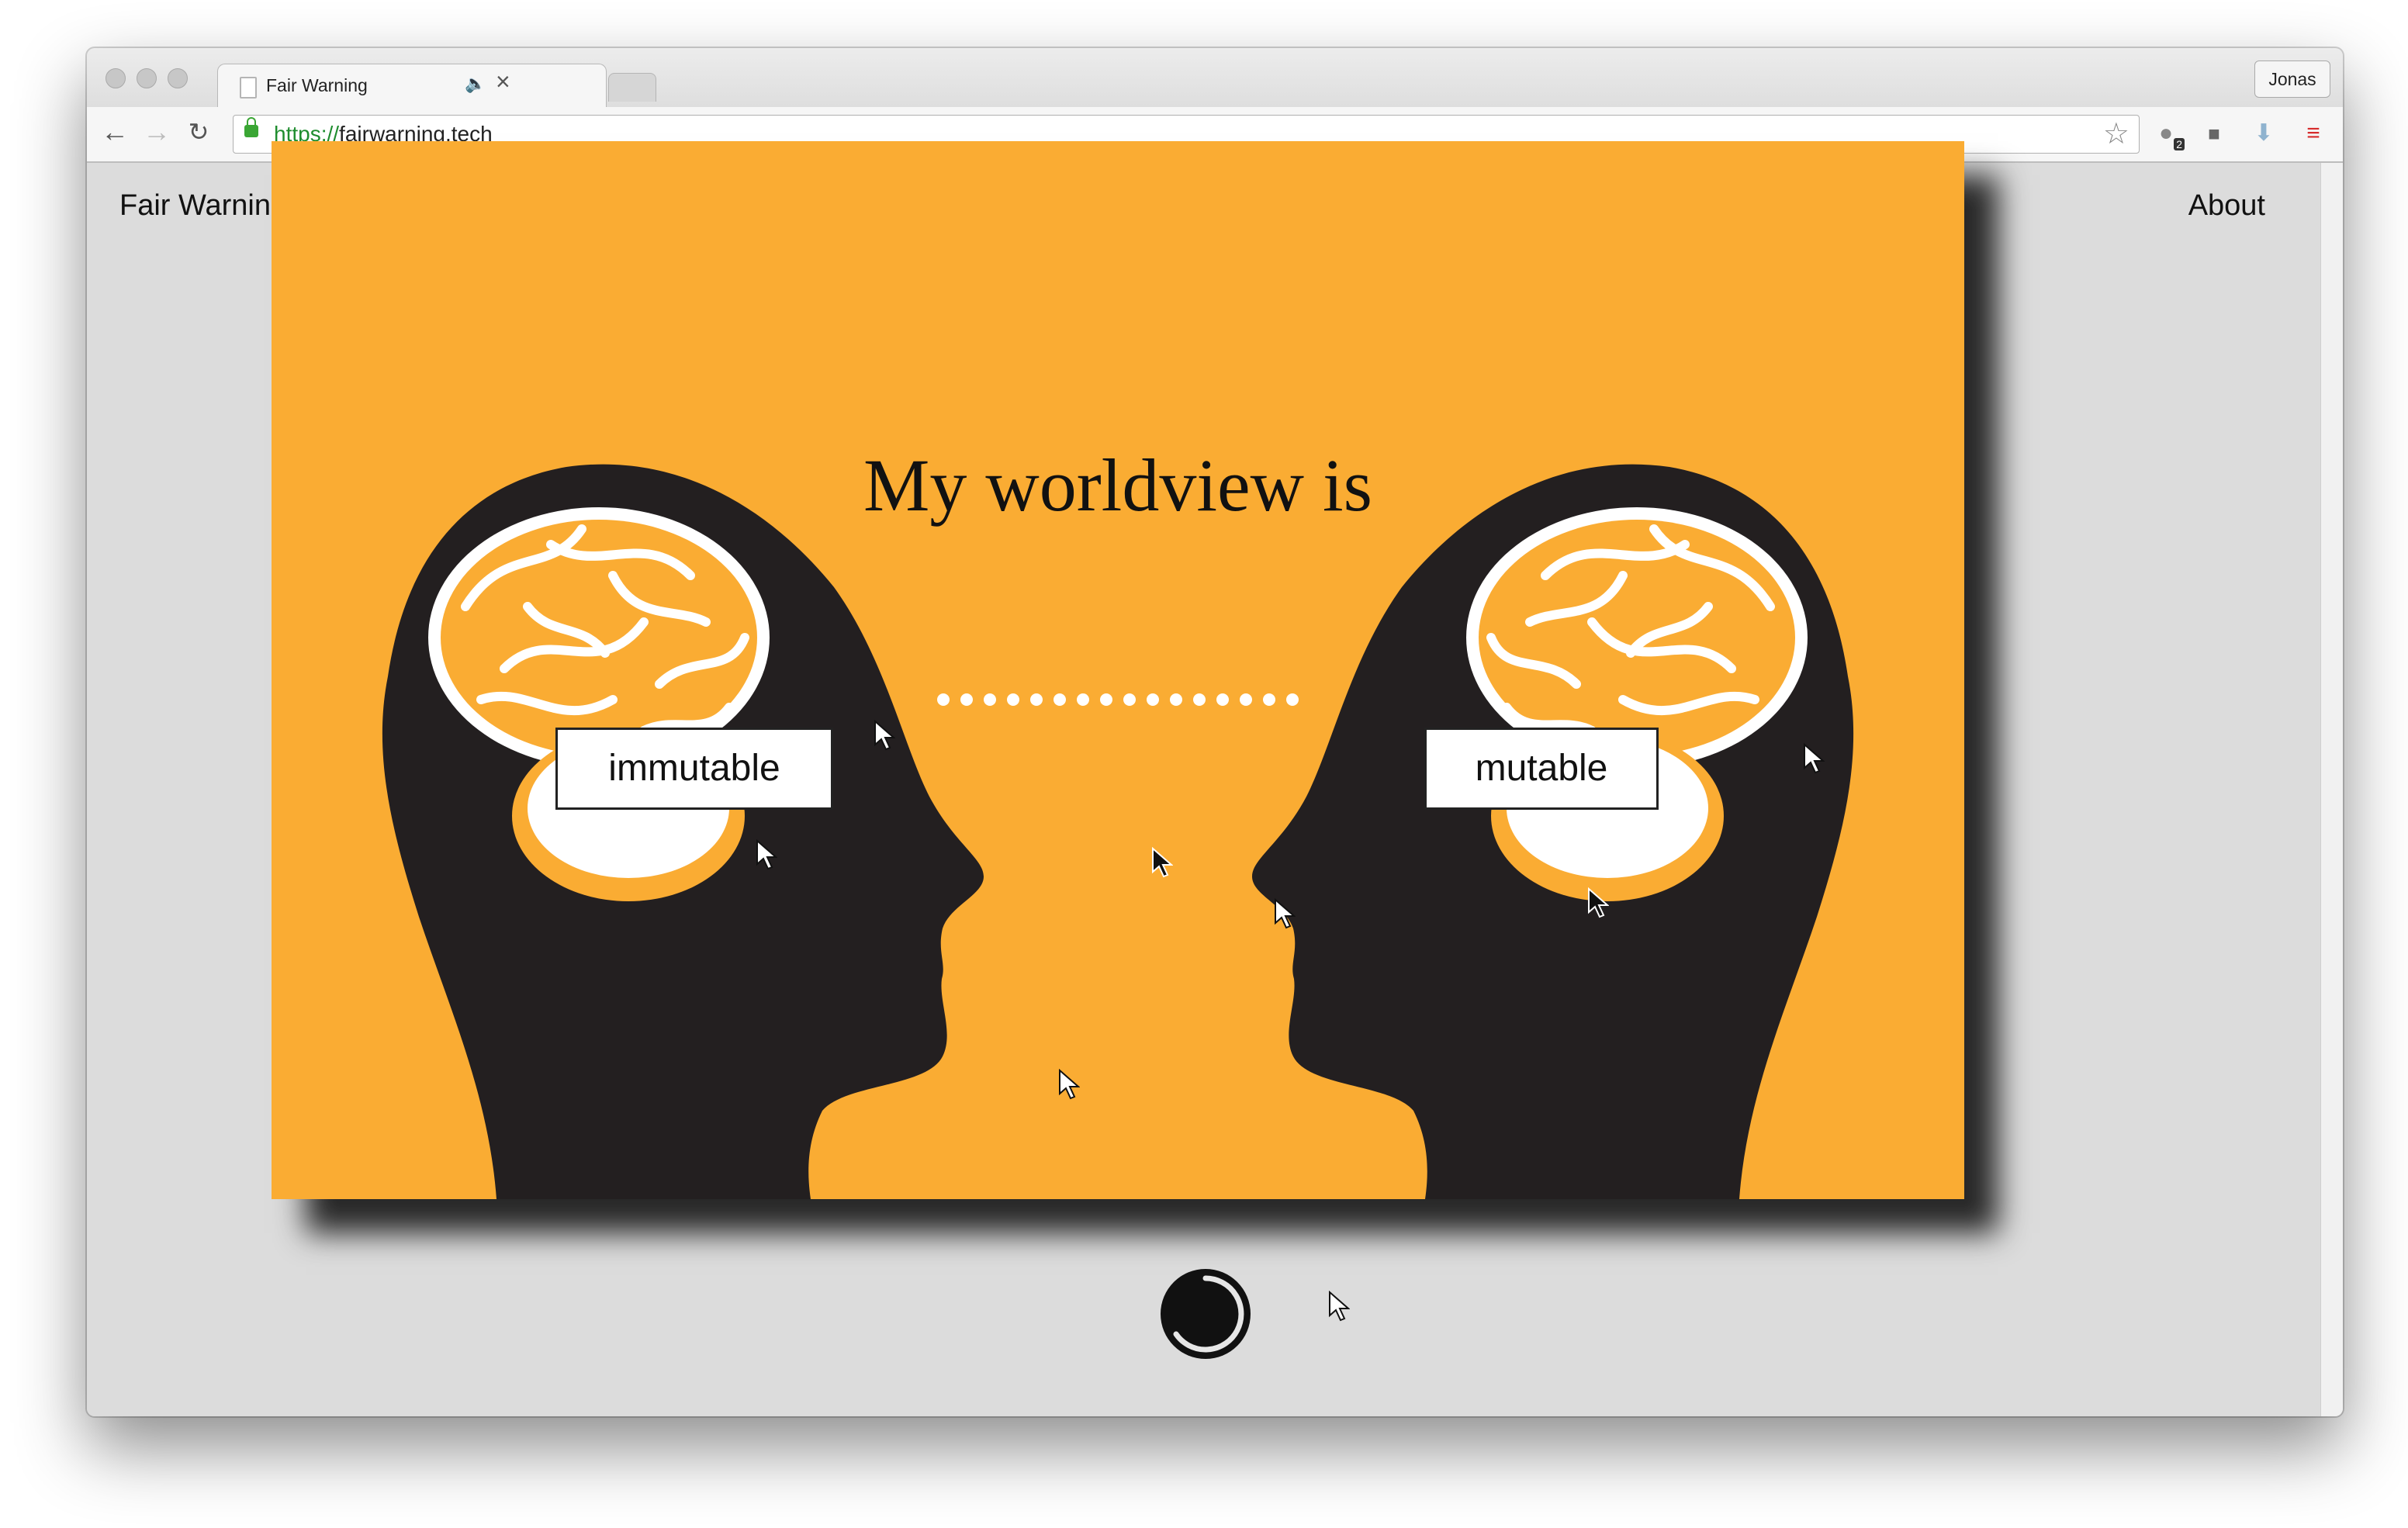 The height and width of the screenshot is (1528, 2408). I want to click on progress-ring-icon, so click(1206, 1314).